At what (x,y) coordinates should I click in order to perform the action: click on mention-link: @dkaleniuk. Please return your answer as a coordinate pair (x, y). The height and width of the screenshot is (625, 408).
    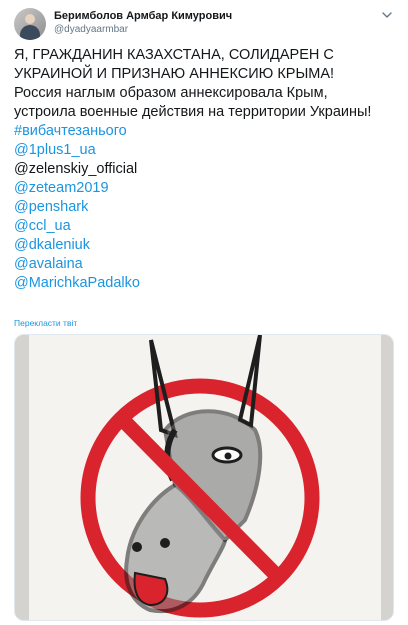
    Looking at the image, I should click on (205, 245).